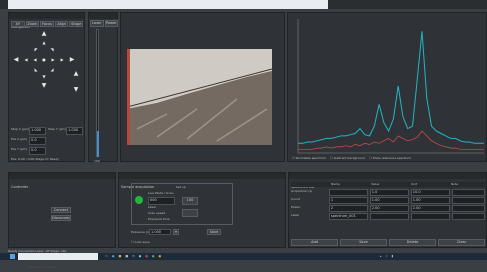  I want to click on windows-start-icon, so click(12, 256).